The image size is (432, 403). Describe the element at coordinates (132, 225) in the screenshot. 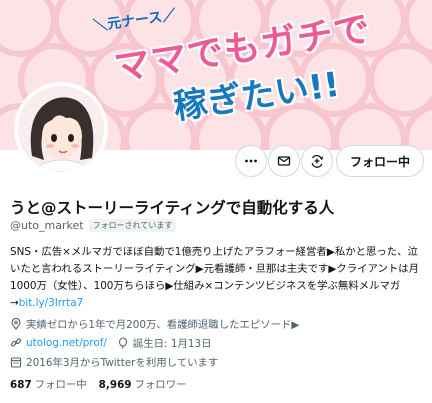

I see `follows-you-badge: フォローされています` at that location.